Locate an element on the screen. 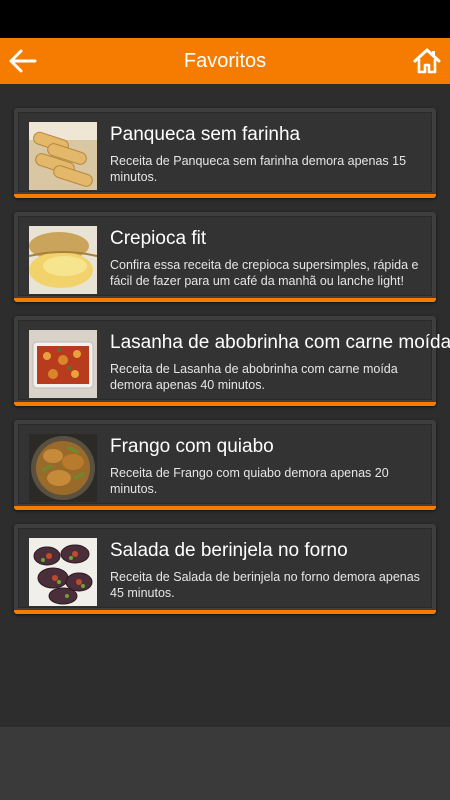  page-title: Favoritos is located at coordinates (225, 60).